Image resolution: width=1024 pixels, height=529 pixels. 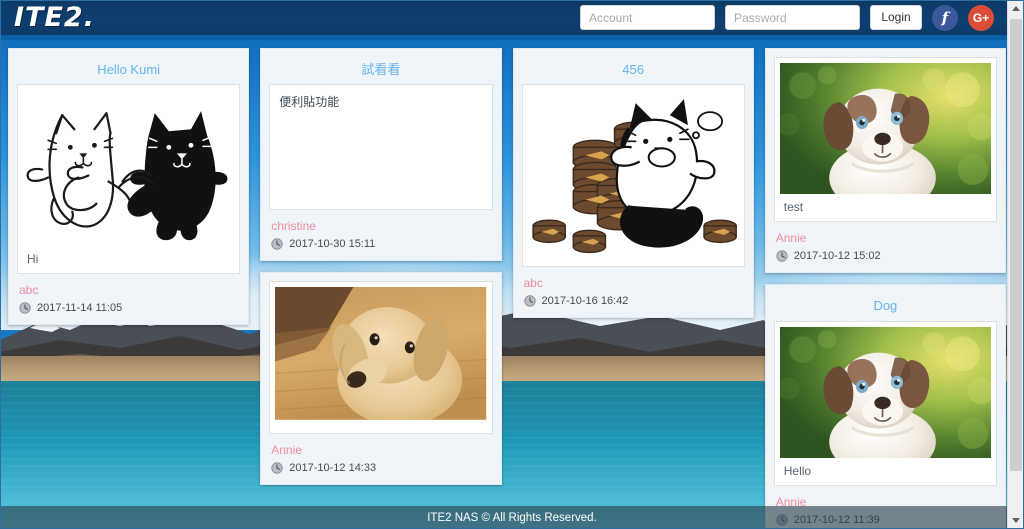 I want to click on scroll-down-arrow-icon, so click(x=1016, y=520).